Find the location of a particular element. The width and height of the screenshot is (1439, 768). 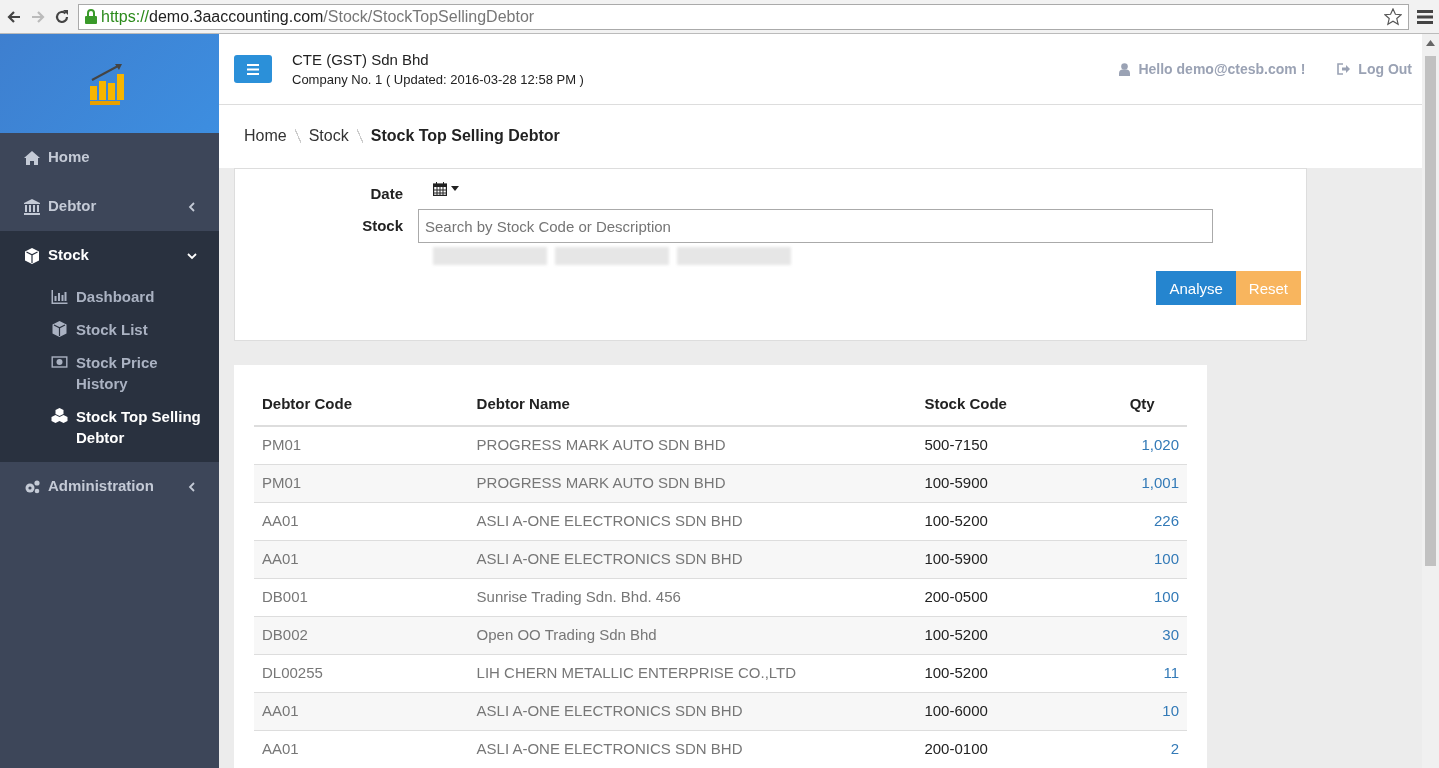

back-icon is located at coordinates (14, 16).